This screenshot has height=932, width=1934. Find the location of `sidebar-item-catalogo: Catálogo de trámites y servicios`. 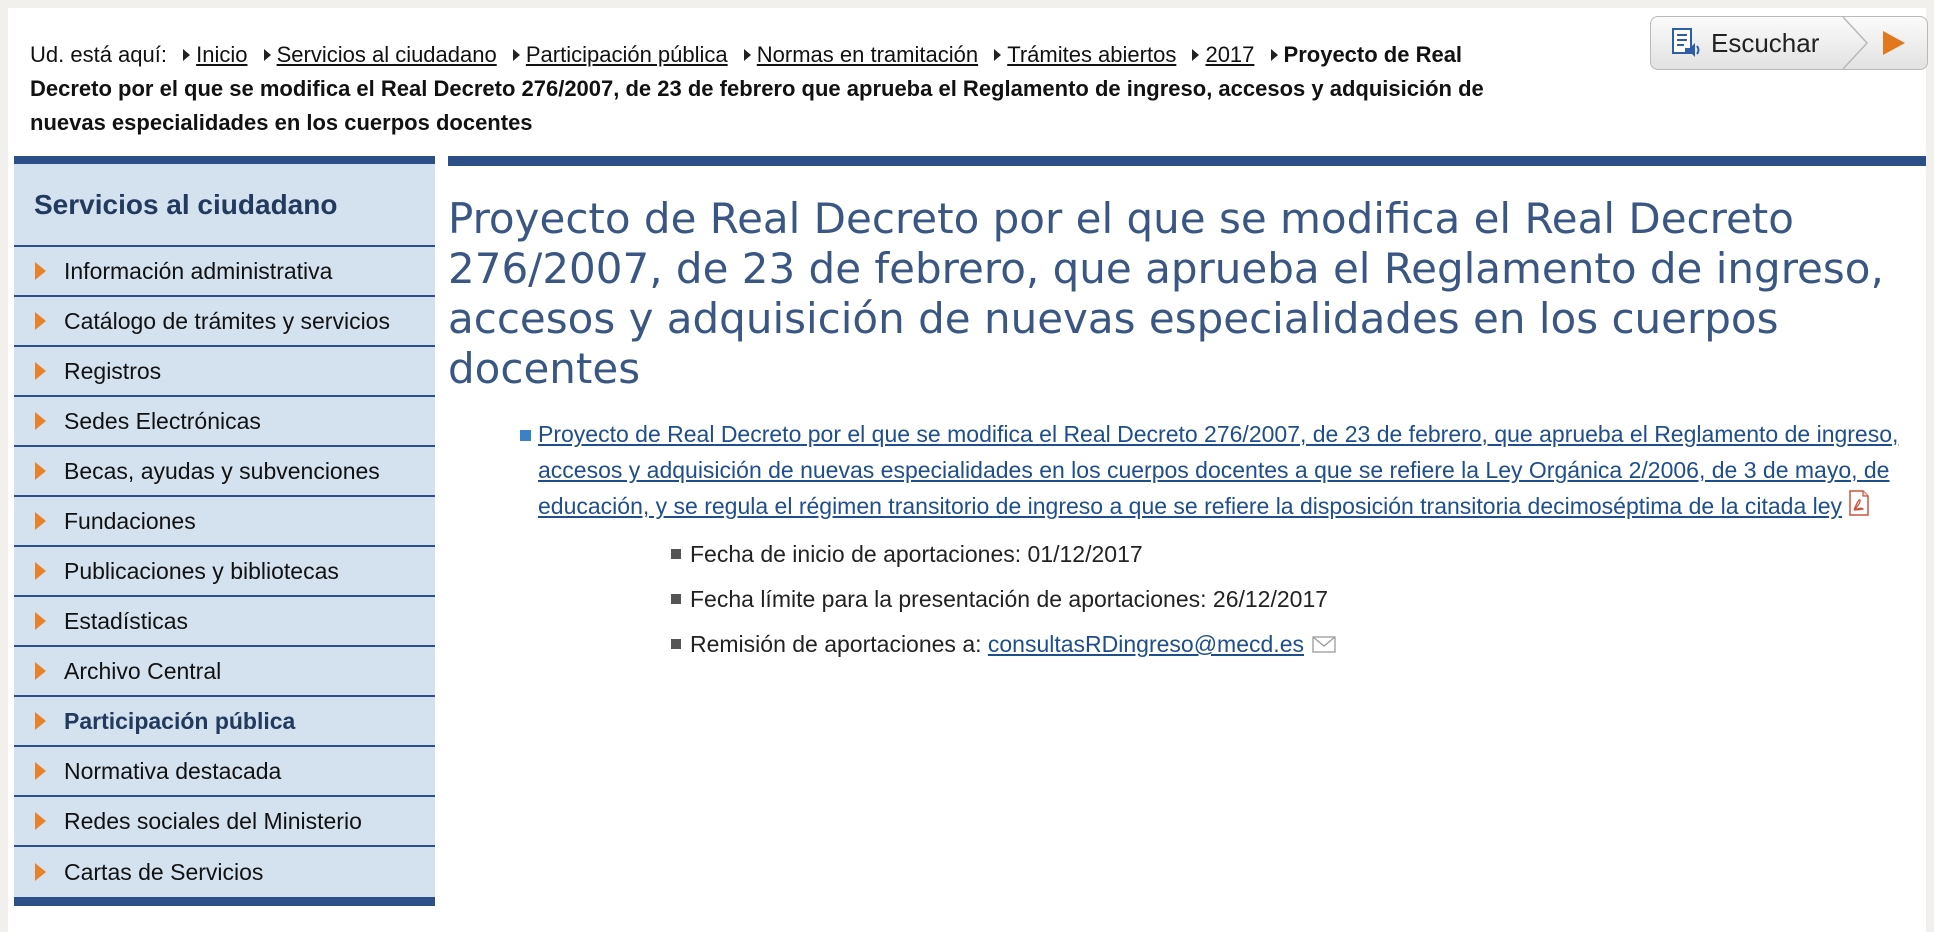

sidebar-item-catalogo: Catálogo de trámites y servicios is located at coordinates (224, 322).